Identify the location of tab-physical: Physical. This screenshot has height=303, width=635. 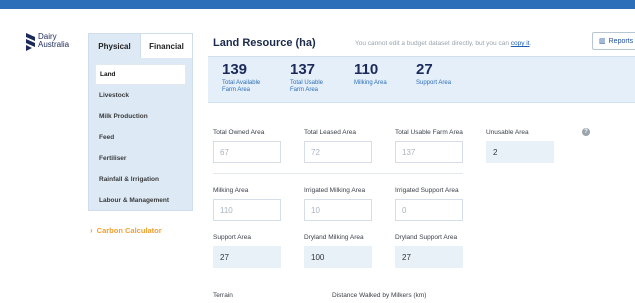
(114, 46).